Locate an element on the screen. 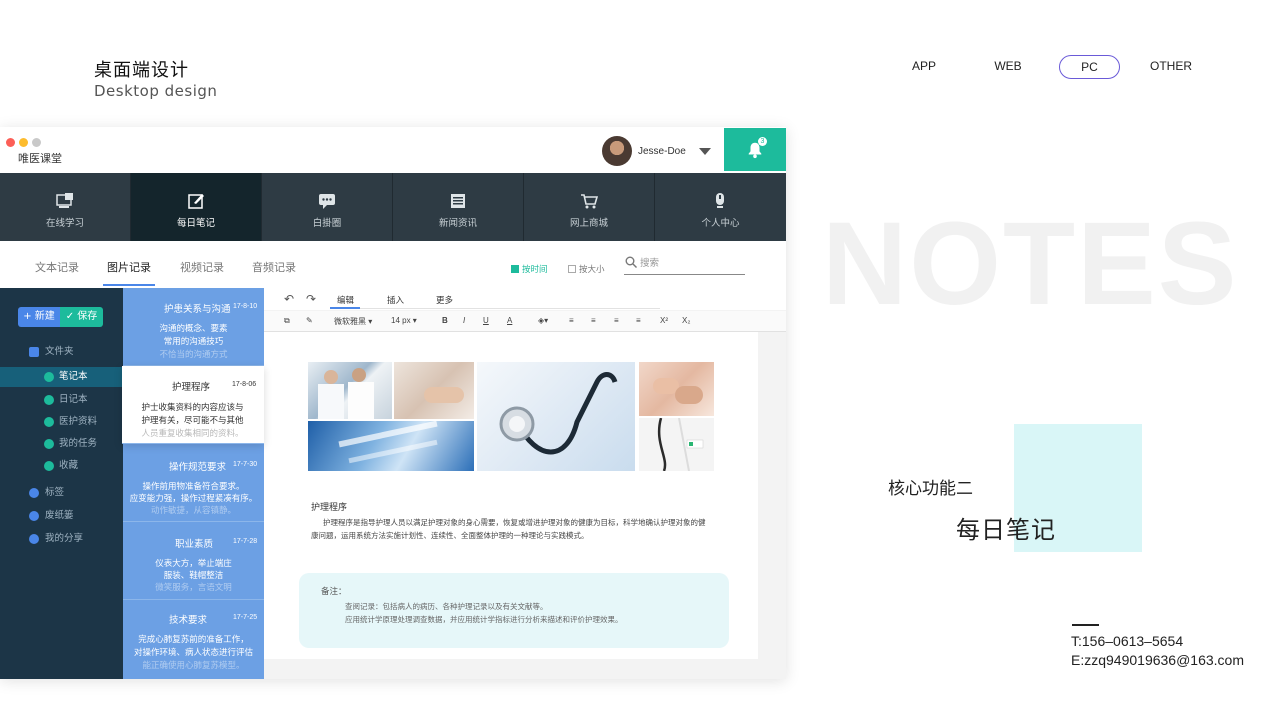 This screenshot has width=1280, height=720. font-size-select: 14 px ▾ is located at coordinates (404, 320).